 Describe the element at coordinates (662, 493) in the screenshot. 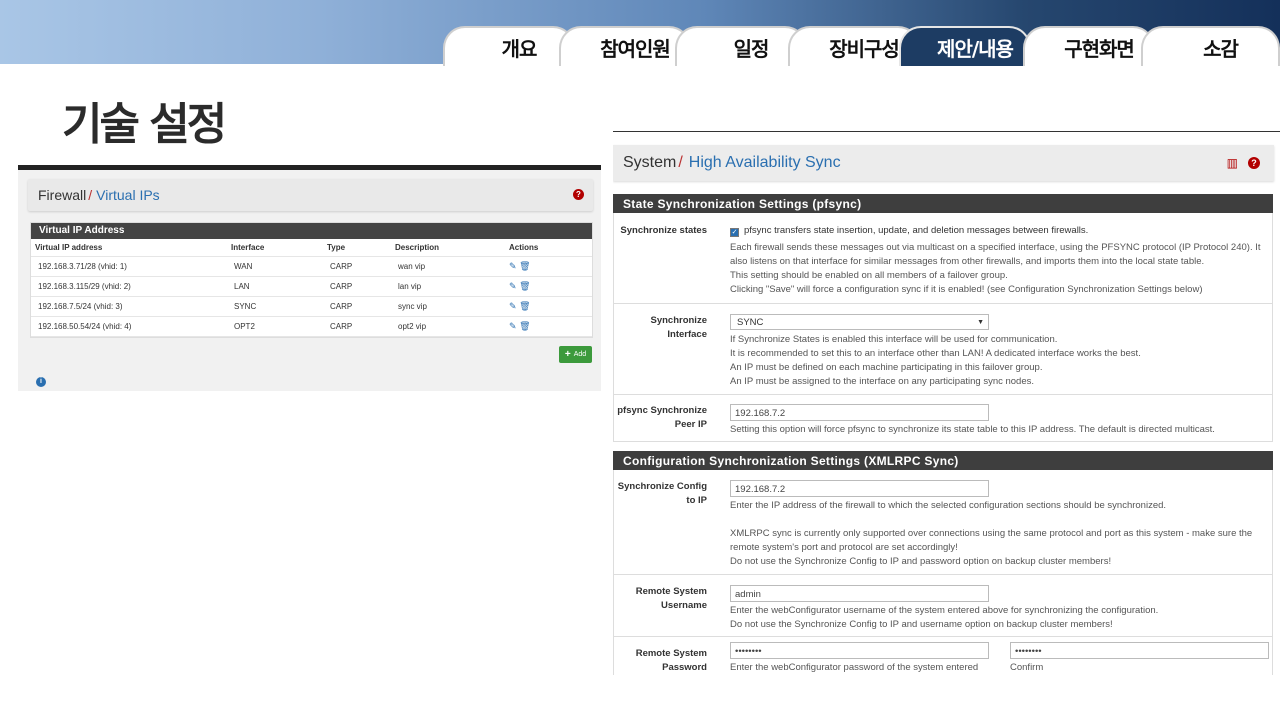

I see `field-label: Synchronize Config to IP` at that location.